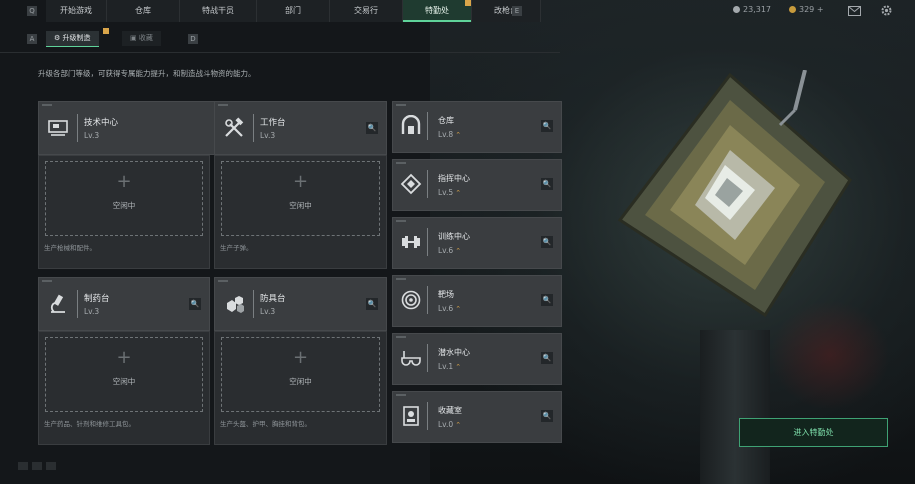  What do you see at coordinates (76, 11) in the screenshot?
I see `tab-start-game: 开始游戏` at bounding box center [76, 11].